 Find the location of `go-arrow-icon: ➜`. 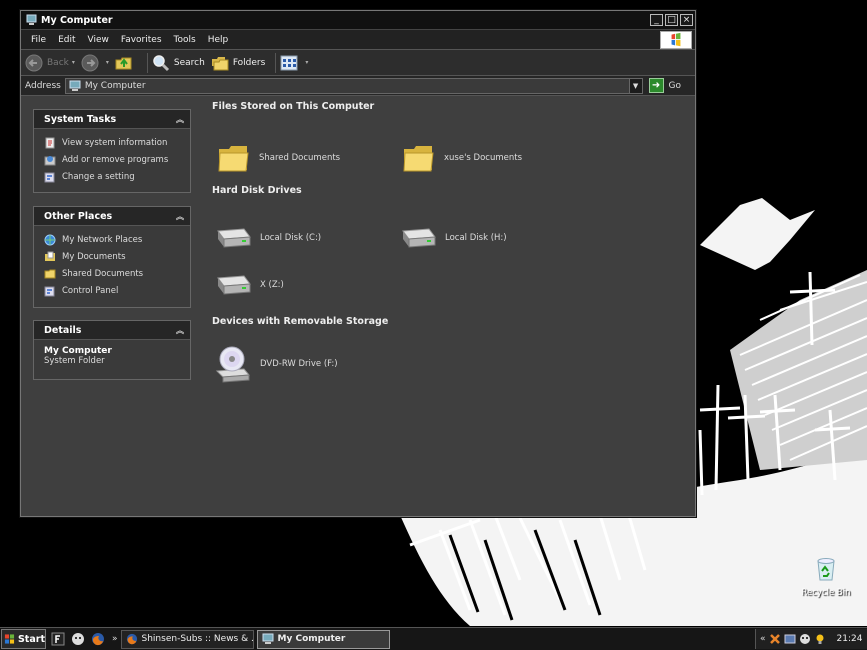

go-arrow-icon: ➜ is located at coordinates (656, 85).